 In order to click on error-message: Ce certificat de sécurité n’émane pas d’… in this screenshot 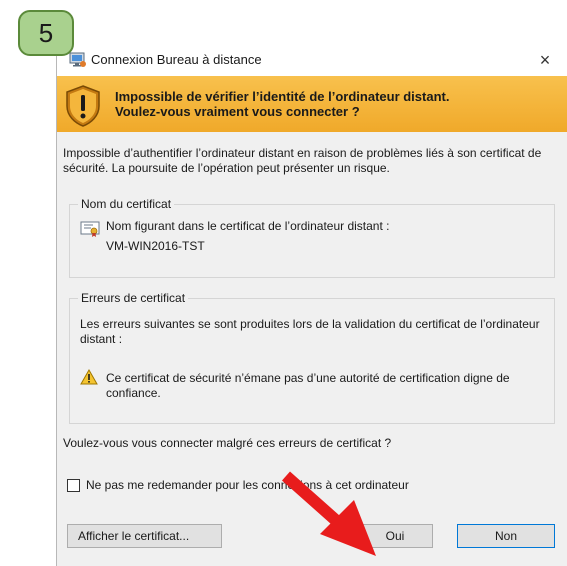, I will do `click(308, 385)`.